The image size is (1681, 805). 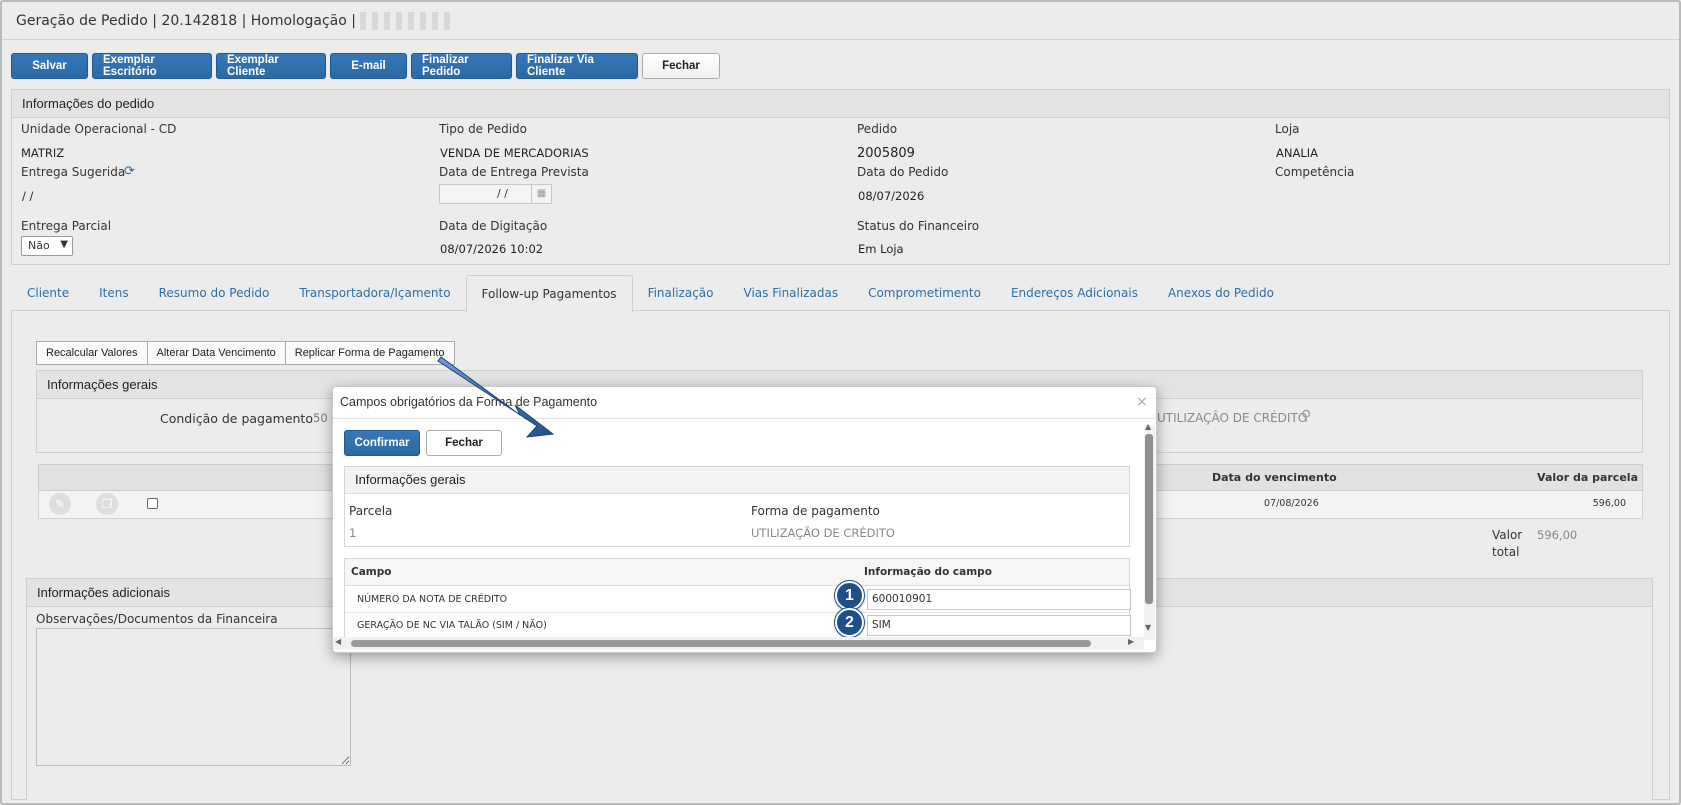 What do you see at coordinates (721, 643) in the screenshot?
I see `hscroll-thumb` at bounding box center [721, 643].